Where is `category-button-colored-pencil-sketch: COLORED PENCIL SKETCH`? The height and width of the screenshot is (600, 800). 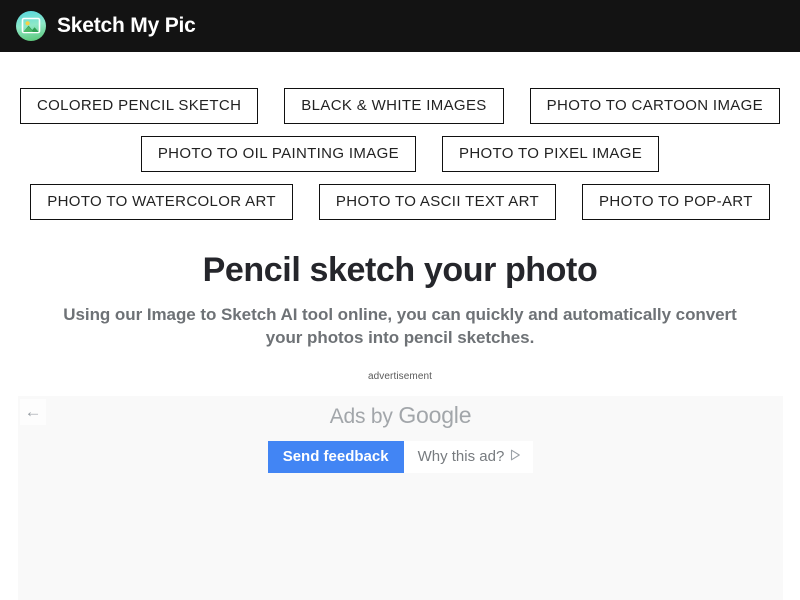 category-button-colored-pencil-sketch: COLORED PENCIL SKETCH is located at coordinates (139, 106).